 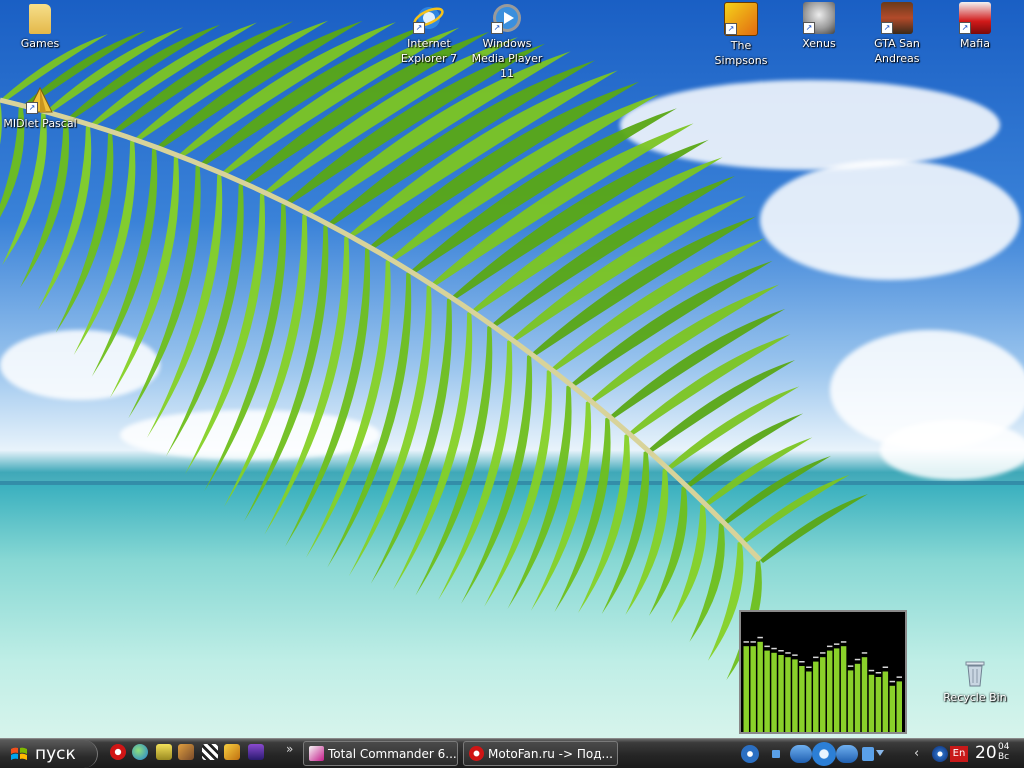 What do you see at coordinates (940, 754) in the screenshot?
I see `network-status-icon` at bounding box center [940, 754].